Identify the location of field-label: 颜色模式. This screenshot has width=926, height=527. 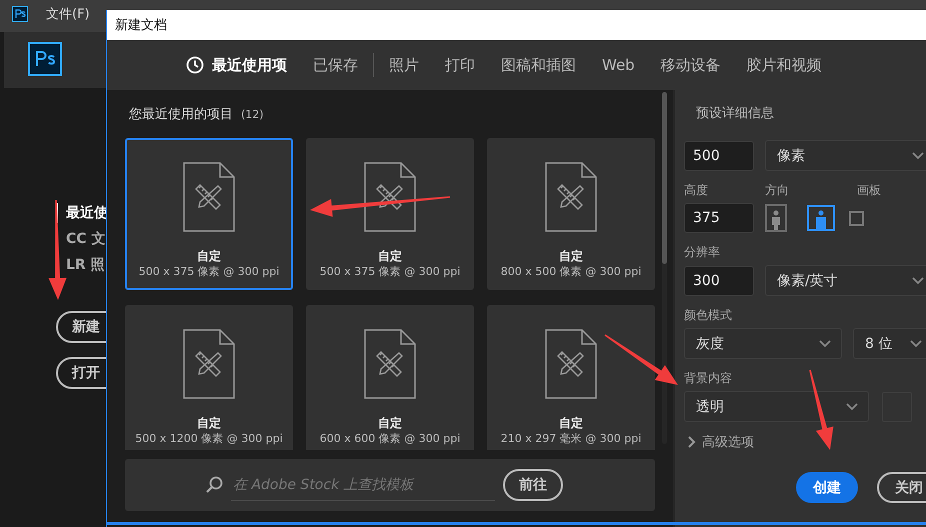
(708, 315).